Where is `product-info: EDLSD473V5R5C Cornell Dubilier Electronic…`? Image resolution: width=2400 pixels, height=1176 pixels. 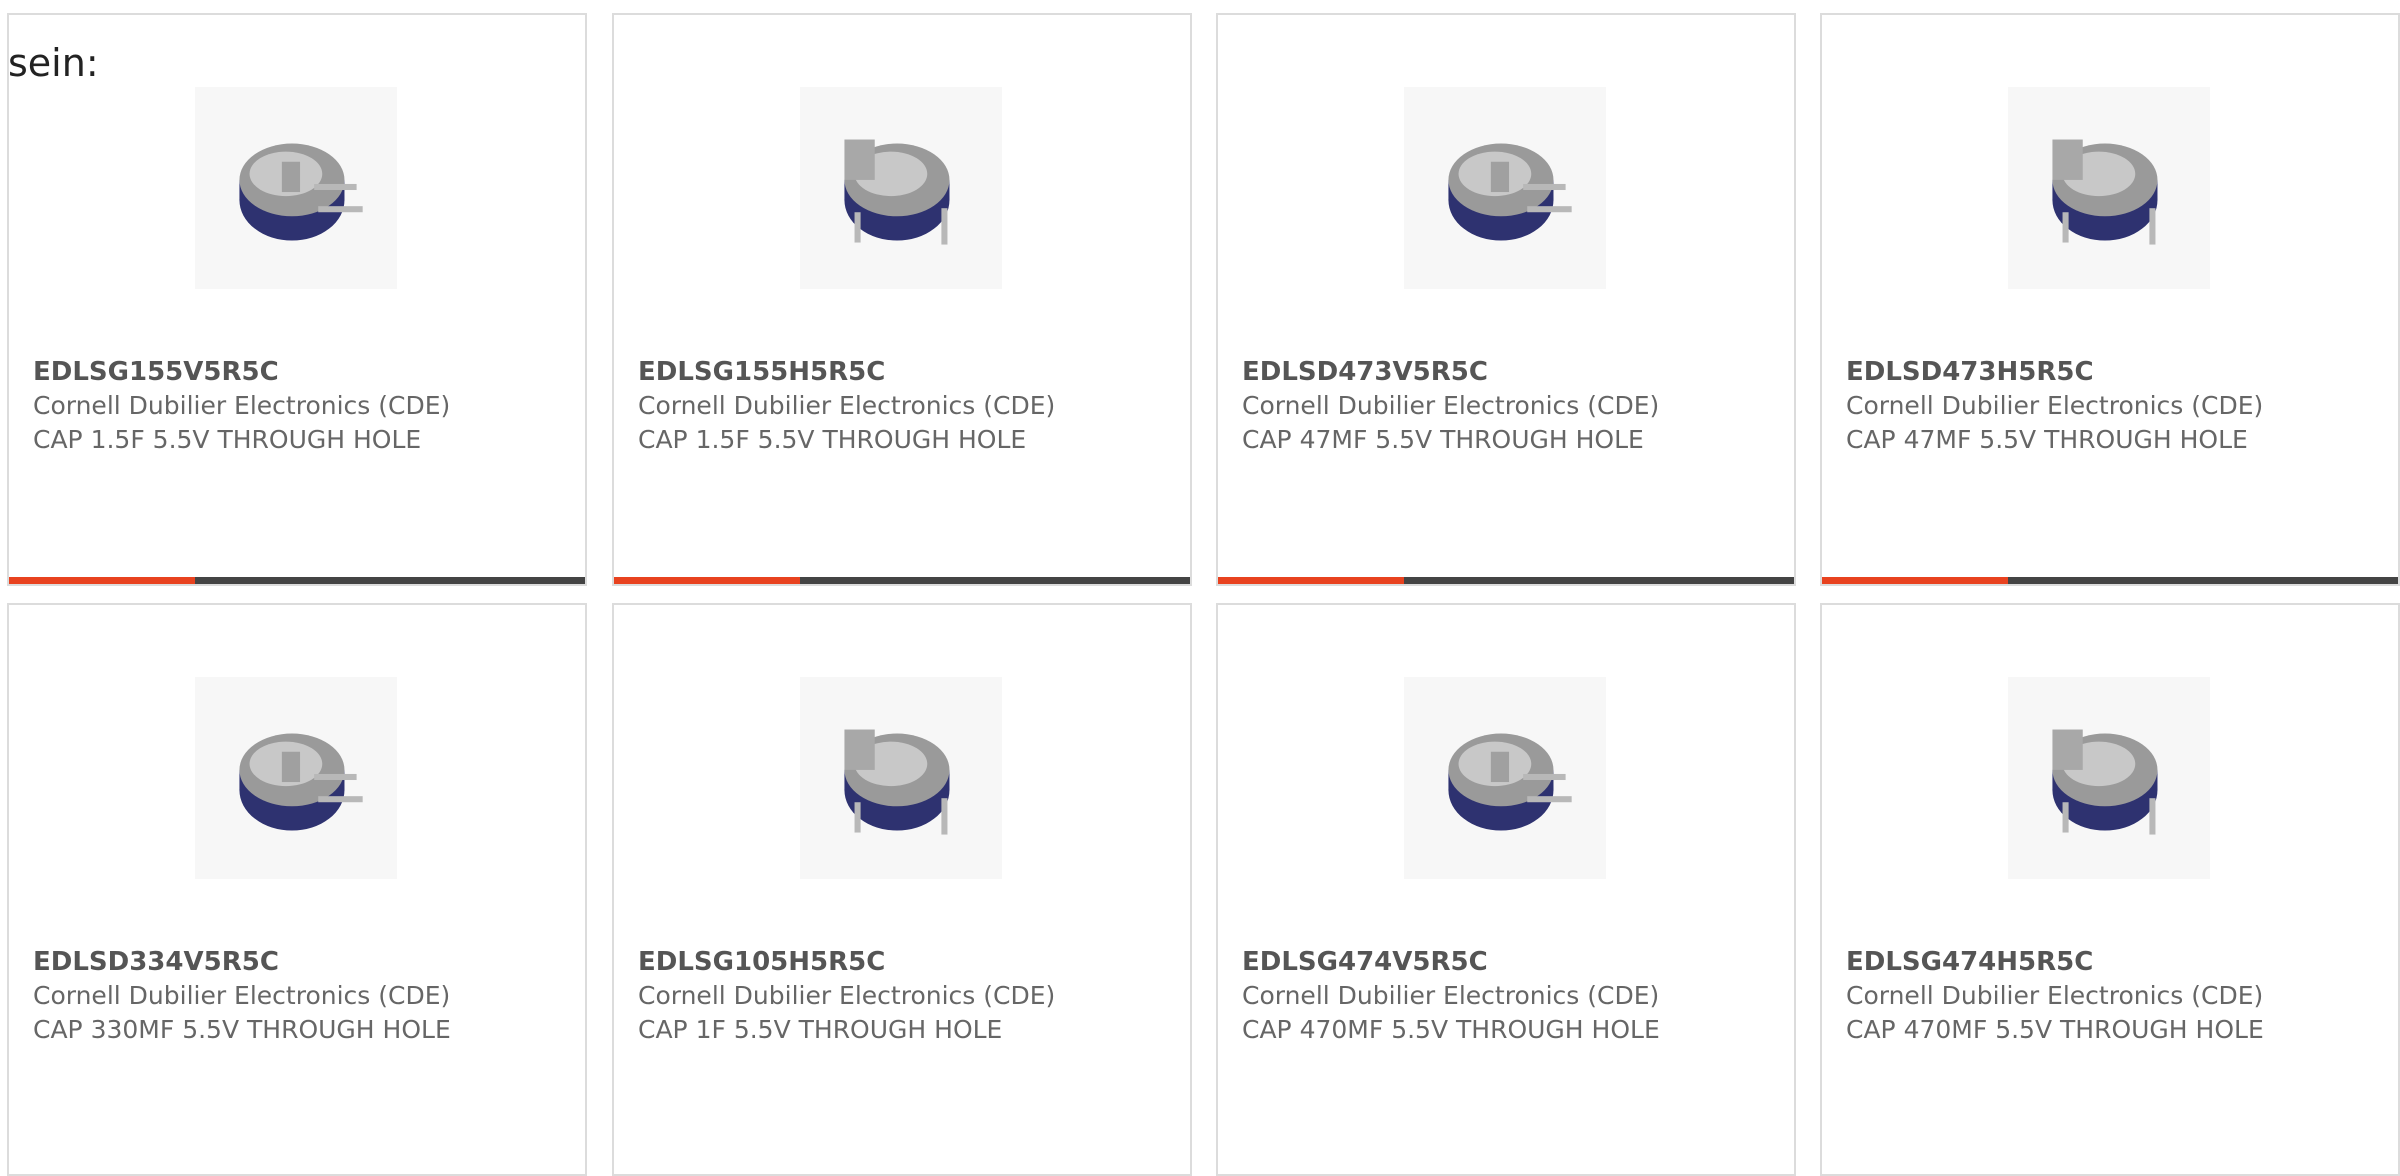 product-info: EDLSD473V5R5C Cornell Dubilier Electronic… is located at coordinates (1513, 406).